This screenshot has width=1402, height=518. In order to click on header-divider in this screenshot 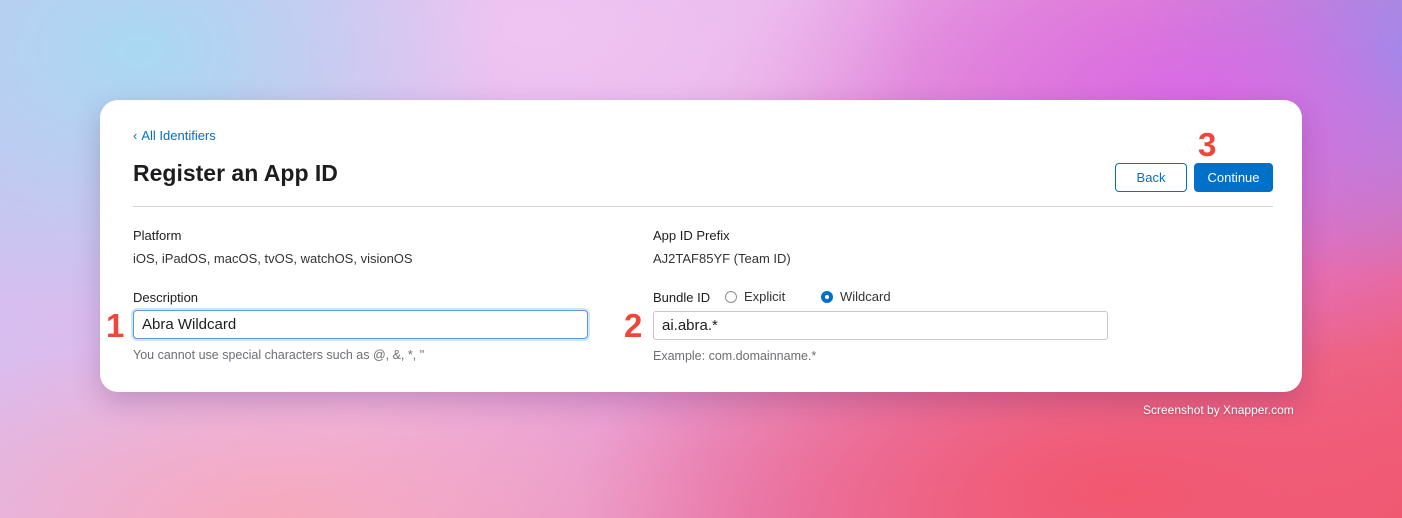, I will do `click(703, 206)`.